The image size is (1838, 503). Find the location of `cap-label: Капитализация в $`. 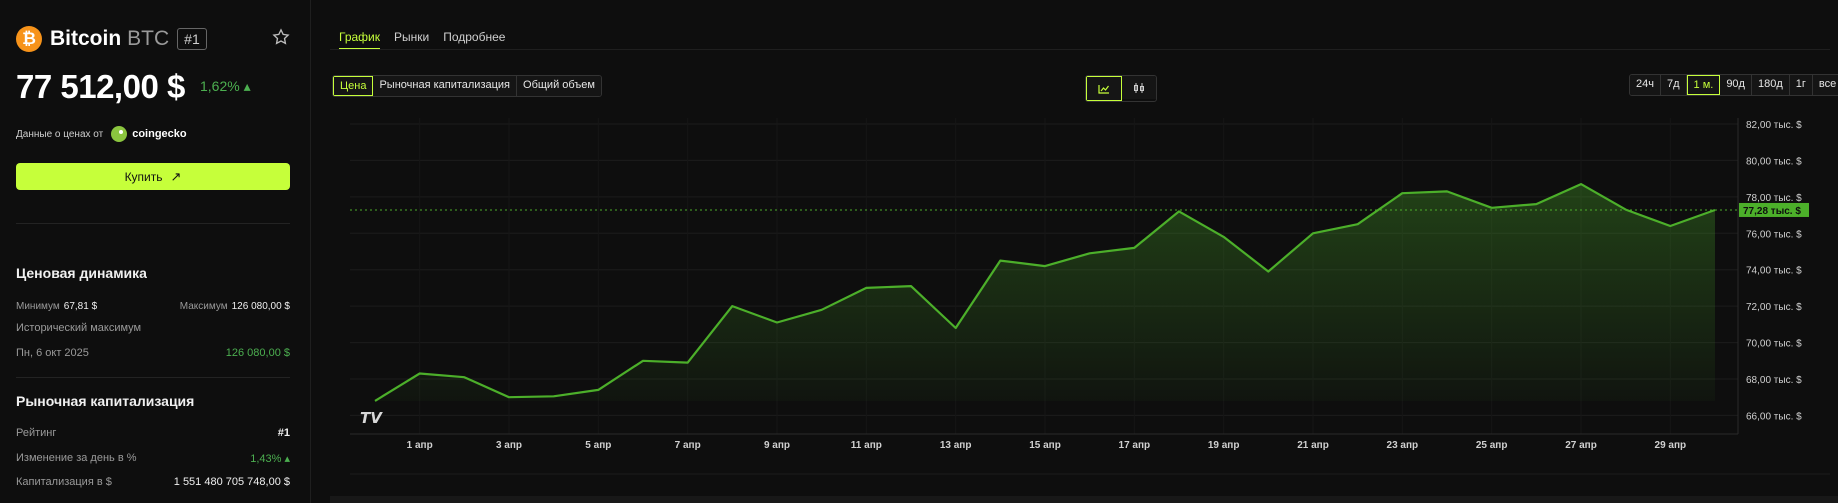

cap-label: Капитализация в $ is located at coordinates (64, 482).